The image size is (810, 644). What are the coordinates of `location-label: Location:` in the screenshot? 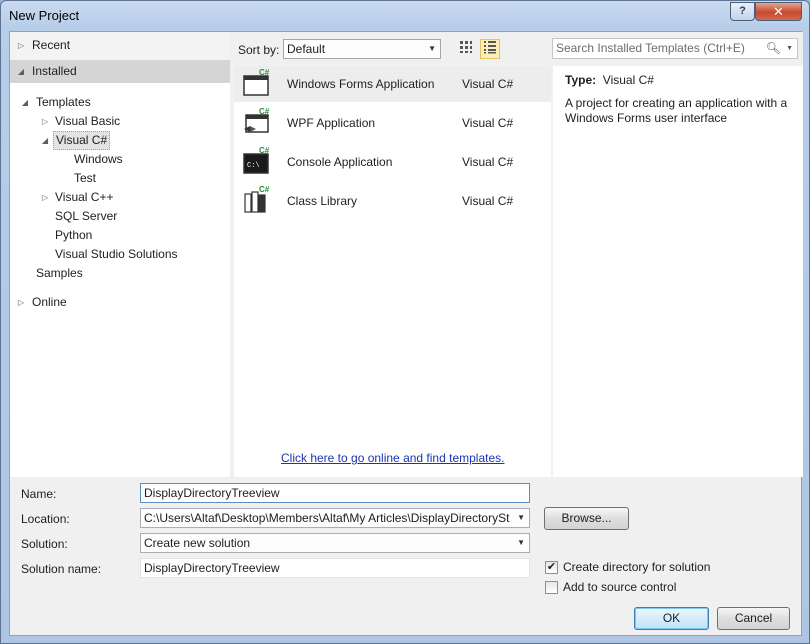 It's located at (45, 519).